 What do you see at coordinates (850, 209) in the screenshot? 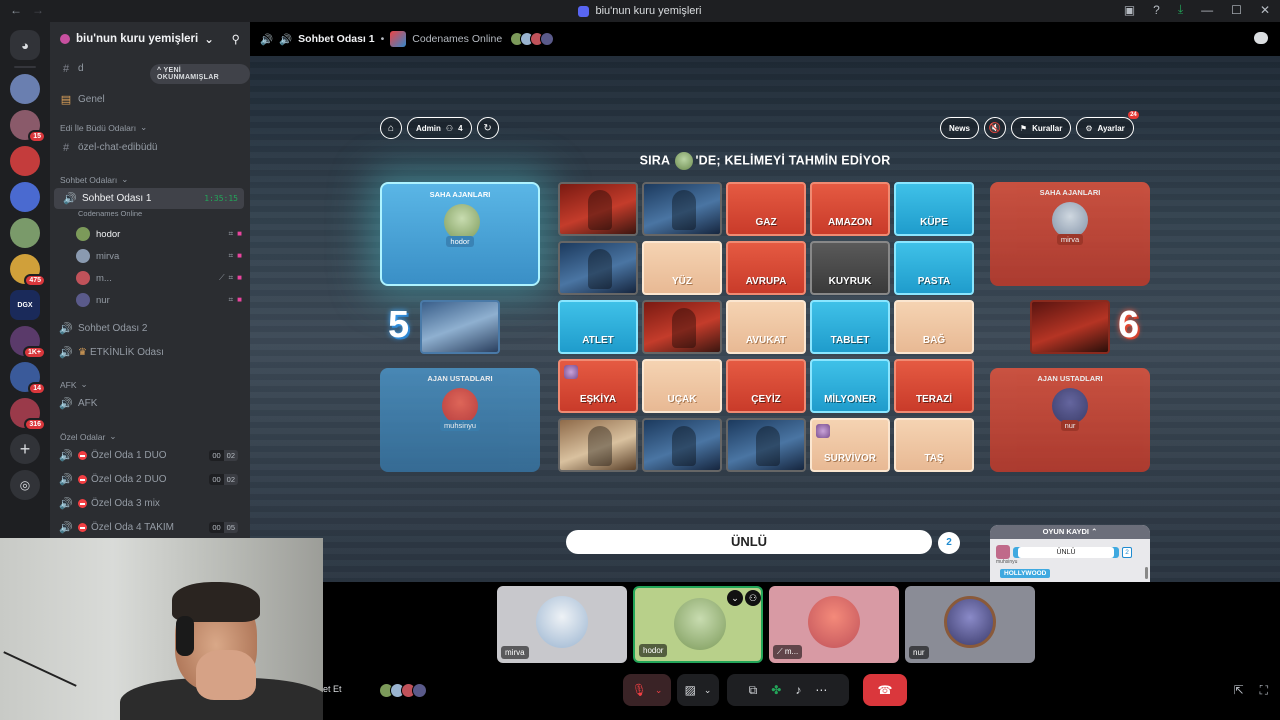
I see `word-card: AMAZON` at bounding box center [850, 209].